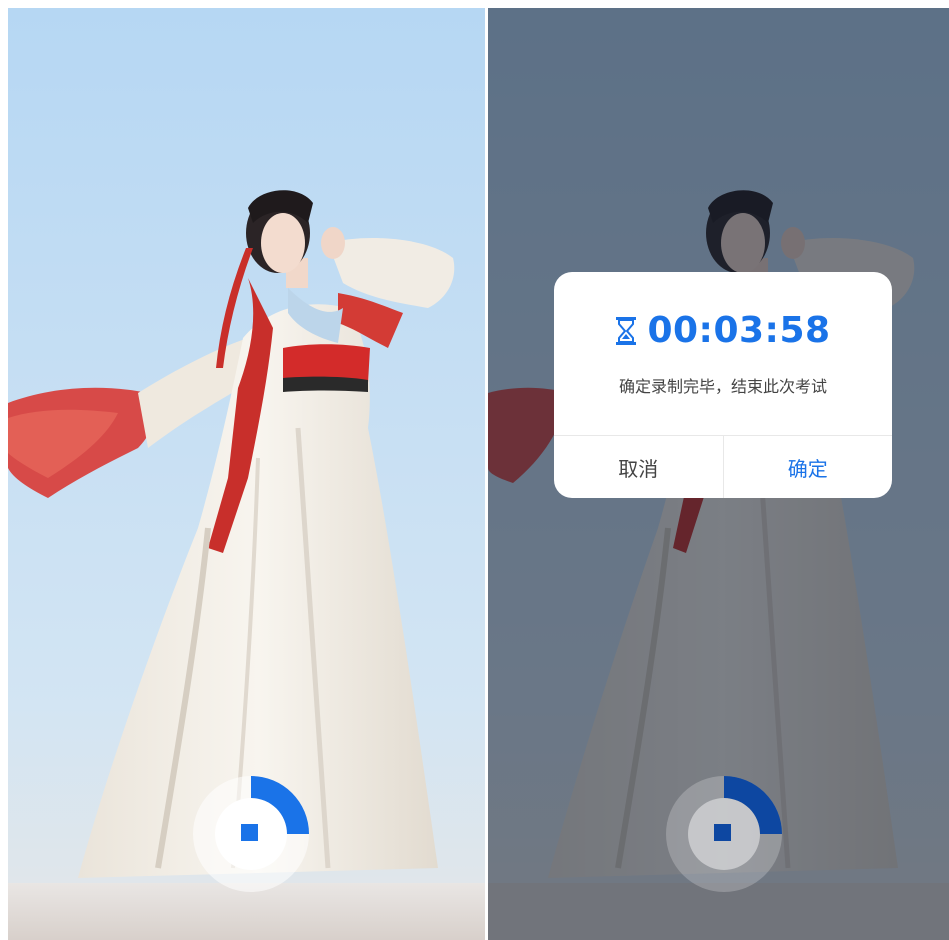  What do you see at coordinates (626, 331) in the screenshot?
I see `hourglass-icon` at bounding box center [626, 331].